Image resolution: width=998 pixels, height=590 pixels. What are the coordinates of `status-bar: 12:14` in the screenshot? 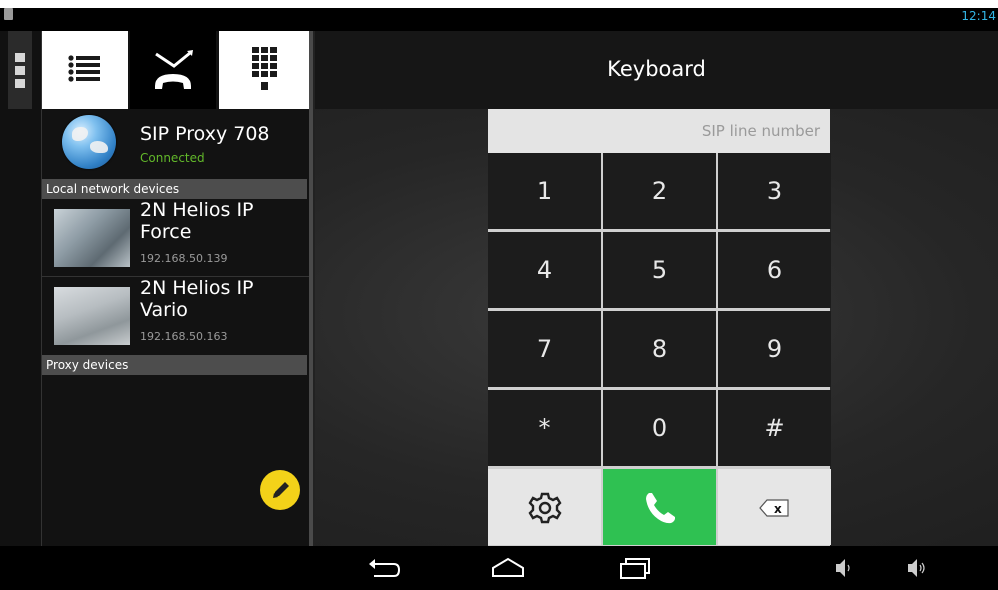 It's located at (499, 19).